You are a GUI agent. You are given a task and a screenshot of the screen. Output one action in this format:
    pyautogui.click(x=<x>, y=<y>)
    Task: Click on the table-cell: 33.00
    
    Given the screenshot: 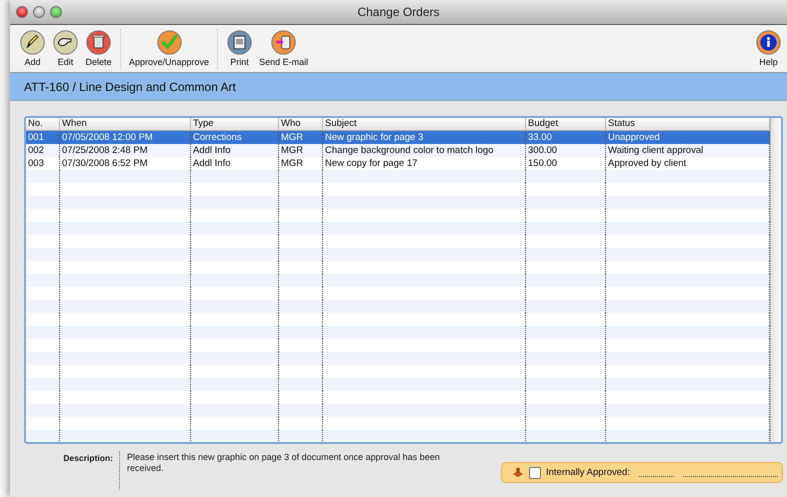 What is the action you would take?
    pyautogui.click(x=566, y=137)
    